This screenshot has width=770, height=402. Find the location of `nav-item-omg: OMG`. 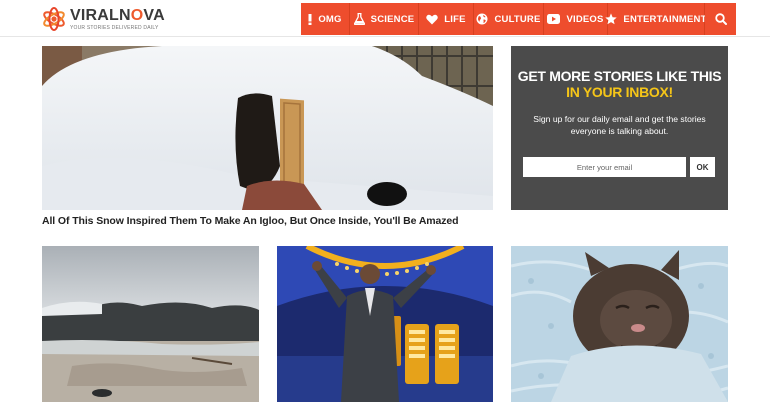

nav-item-omg: OMG is located at coordinates (325, 19).